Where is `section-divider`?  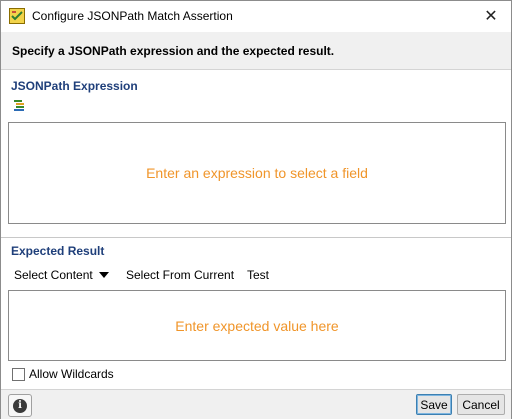 section-divider is located at coordinates (256, 237).